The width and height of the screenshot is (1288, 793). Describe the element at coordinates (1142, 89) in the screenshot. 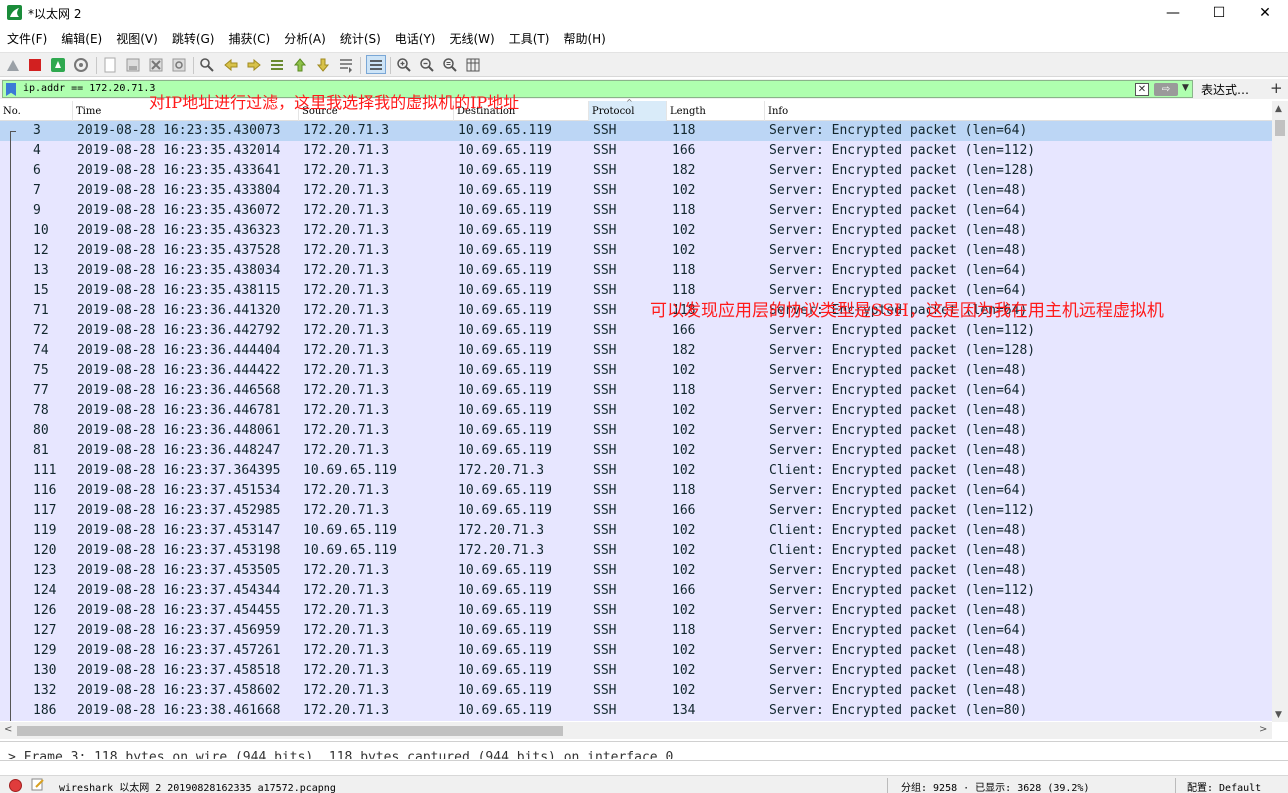

I see `clear-filter-button: ✕` at that location.